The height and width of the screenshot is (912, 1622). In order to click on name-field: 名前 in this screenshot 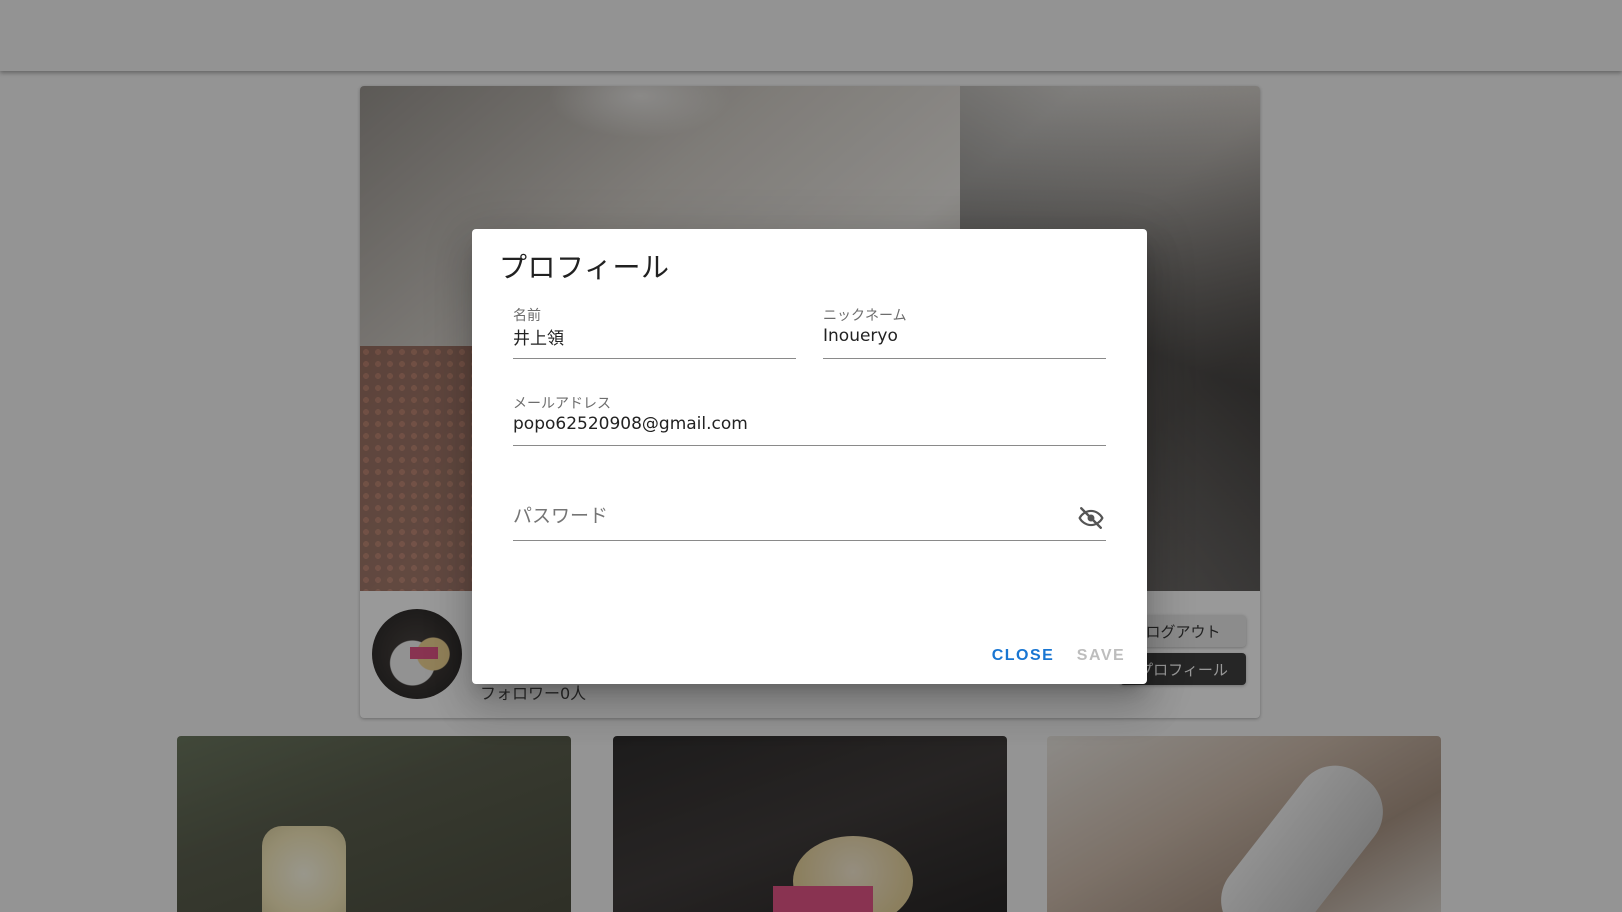, I will do `click(654, 332)`.